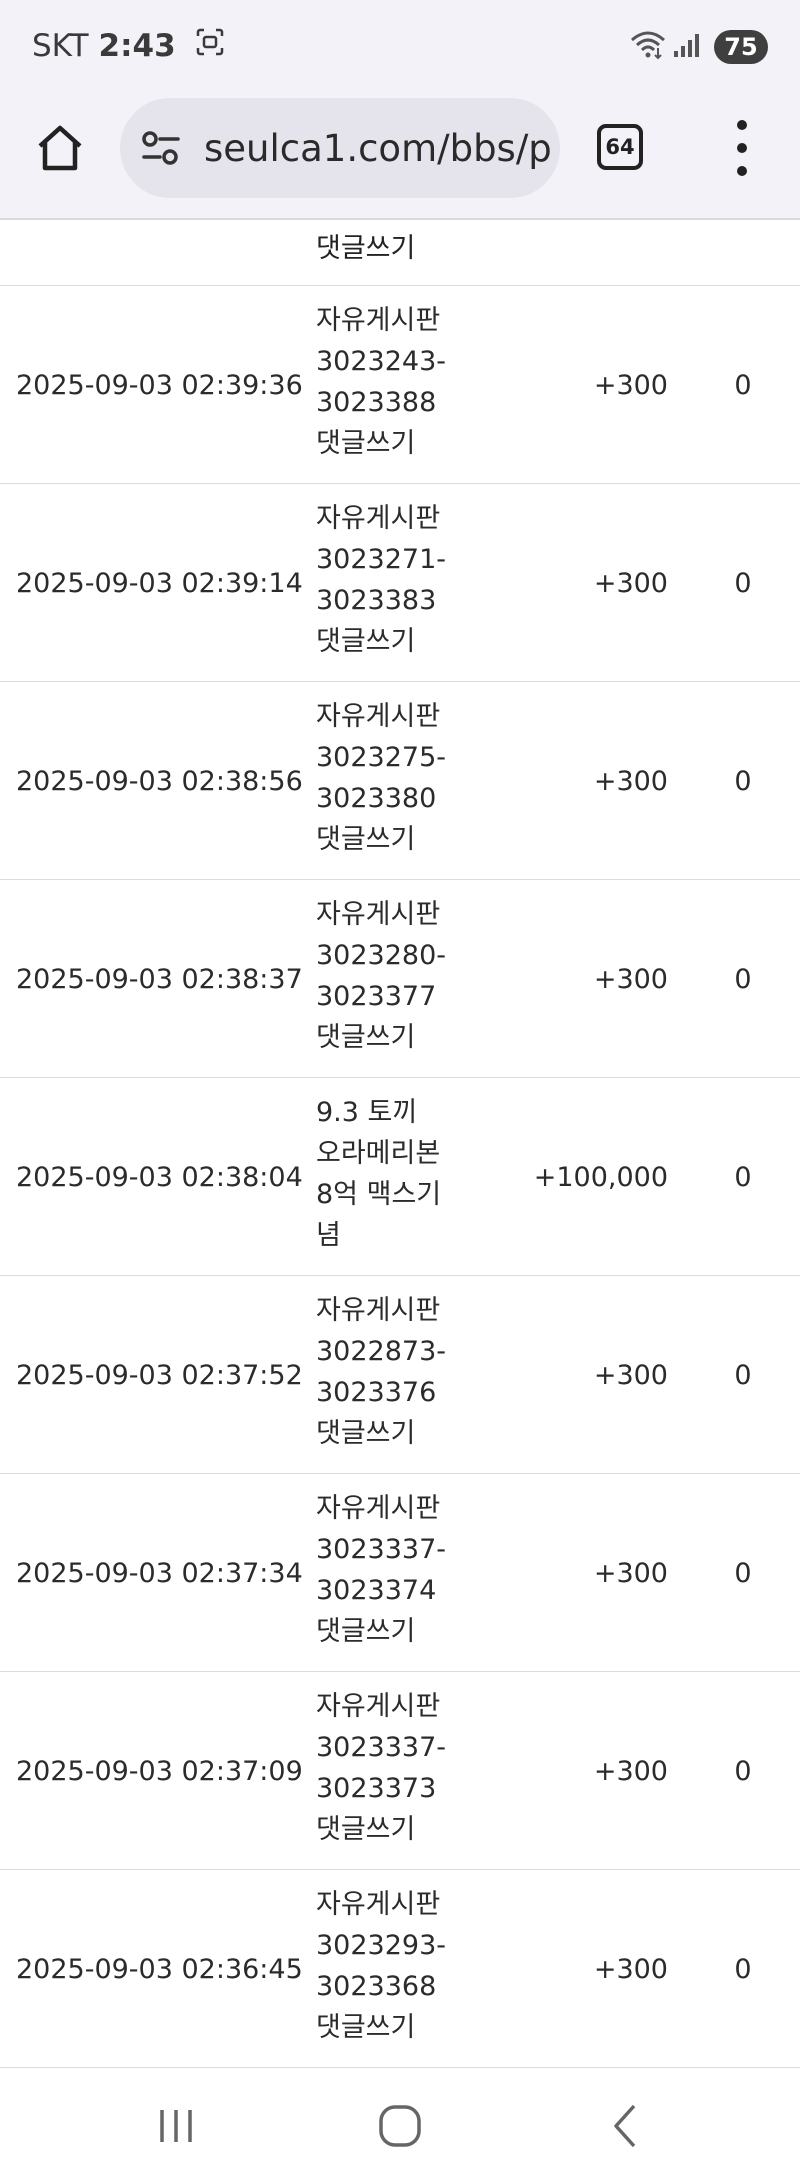  What do you see at coordinates (159, 583) in the screenshot?
I see `row-date: 2025-09-03 02:39:14` at bounding box center [159, 583].